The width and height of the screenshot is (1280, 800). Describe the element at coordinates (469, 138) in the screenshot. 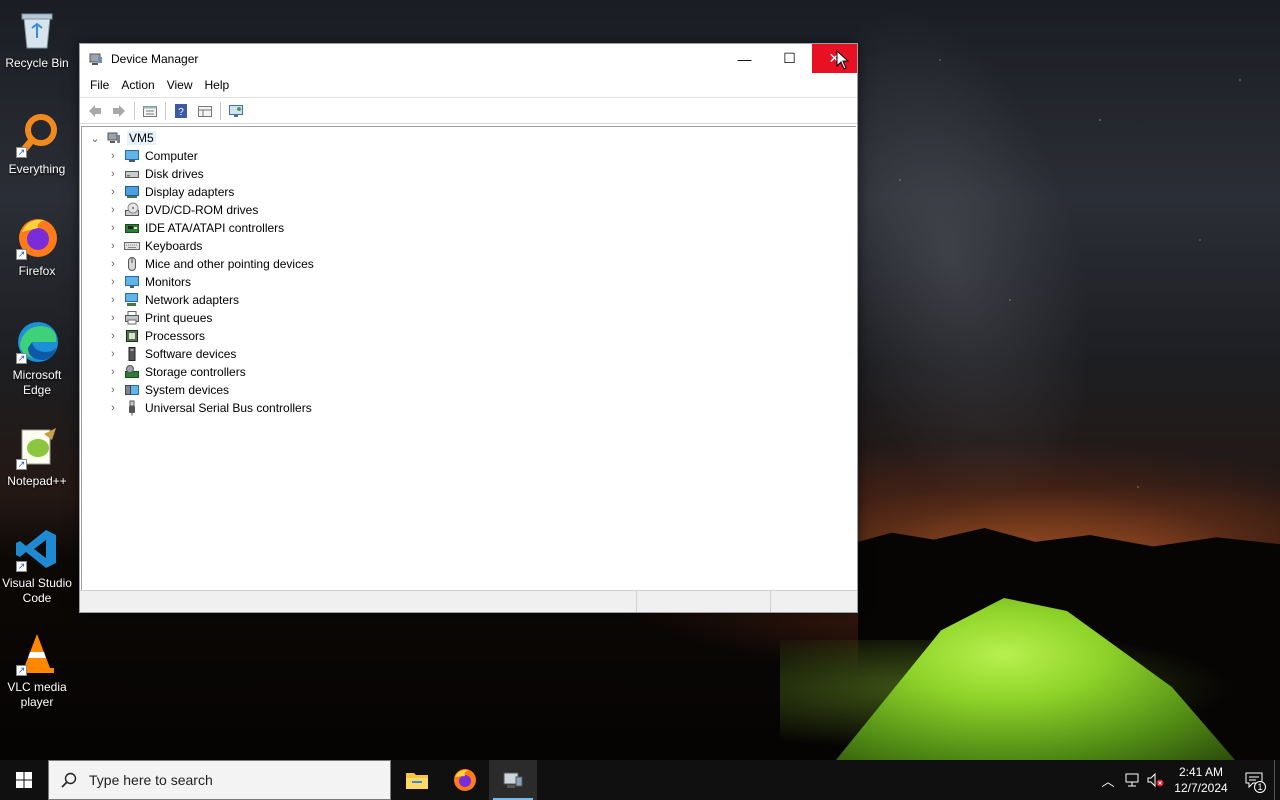

I see `tree-root-vm5: ⌄ VM5` at that location.